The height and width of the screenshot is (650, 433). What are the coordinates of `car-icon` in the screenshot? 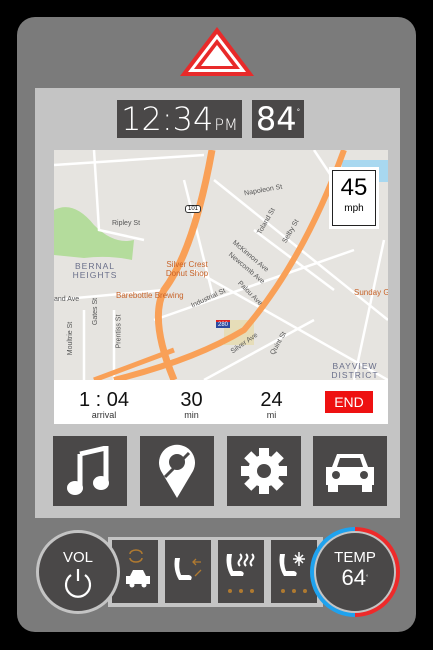 It's located at (350, 473).